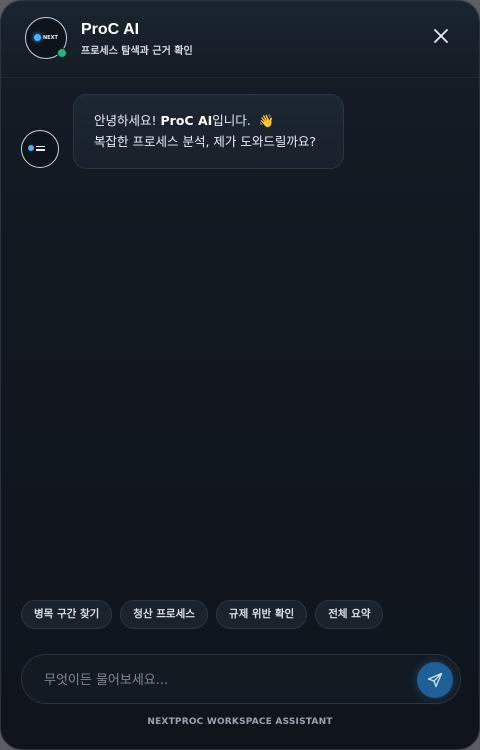 The image size is (480, 750). I want to click on assistant-avatar: NEXT, so click(46, 38).